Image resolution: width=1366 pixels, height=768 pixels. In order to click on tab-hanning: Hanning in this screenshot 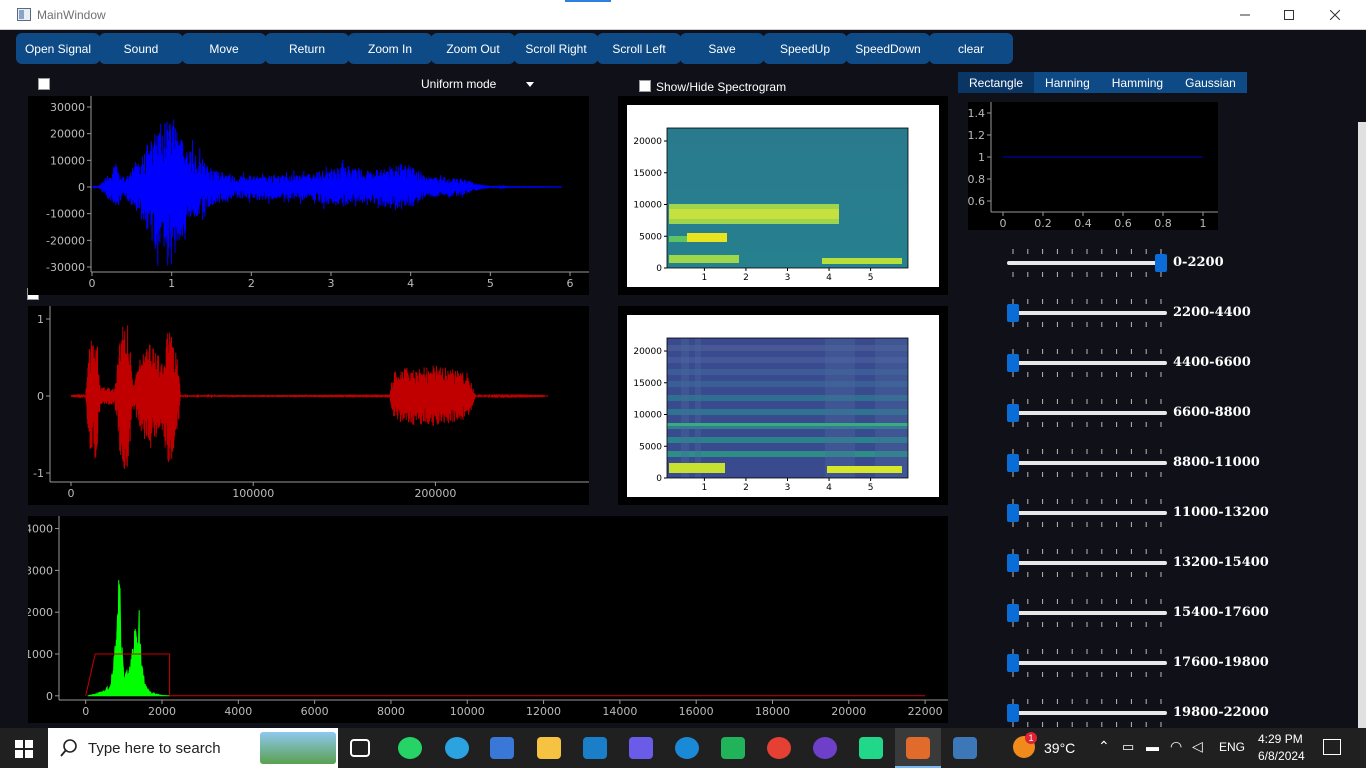, I will do `click(1067, 82)`.